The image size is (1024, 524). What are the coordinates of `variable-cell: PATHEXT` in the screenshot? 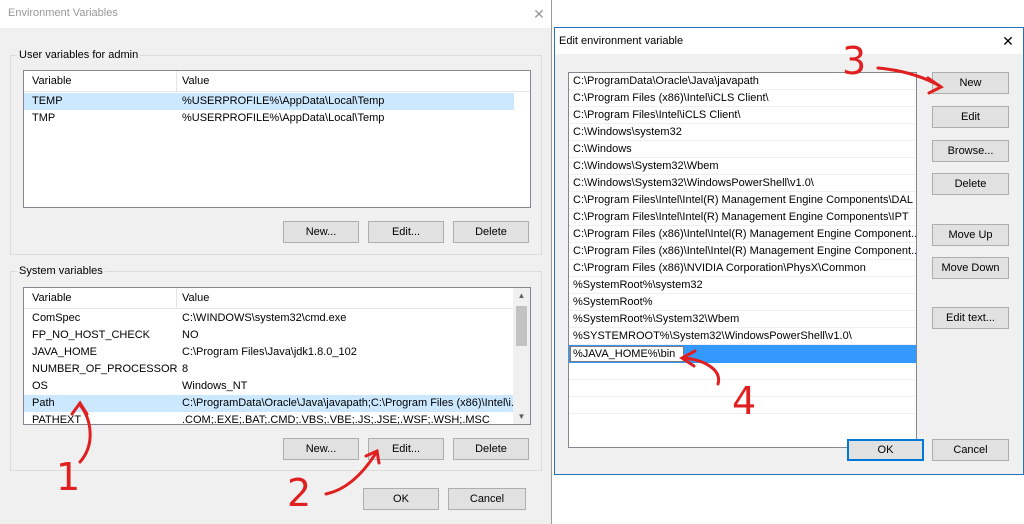 It's located at (57, 419).